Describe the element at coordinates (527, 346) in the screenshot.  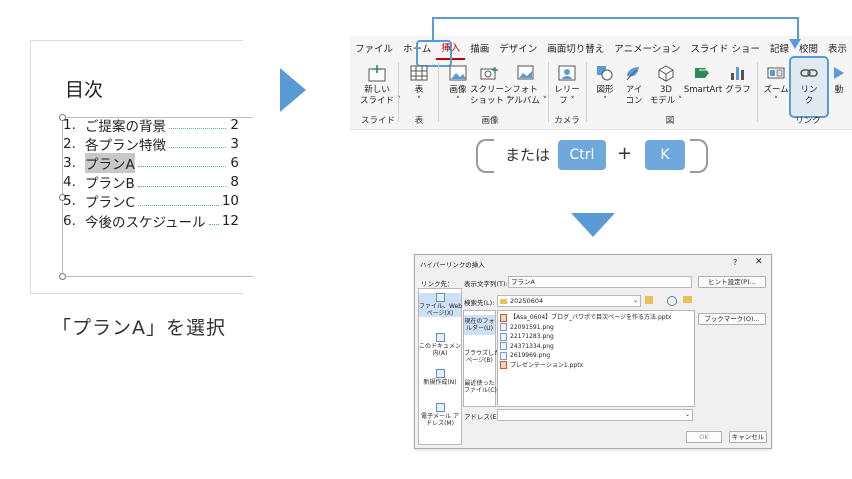
I see `file-item: 24371334.png` at that location.